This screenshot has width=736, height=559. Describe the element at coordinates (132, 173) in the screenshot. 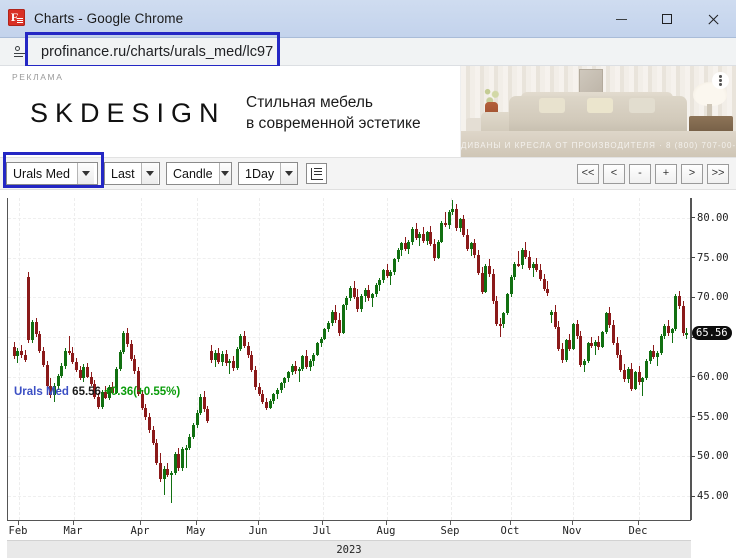

I see `price-type-selector: Last` at that location.